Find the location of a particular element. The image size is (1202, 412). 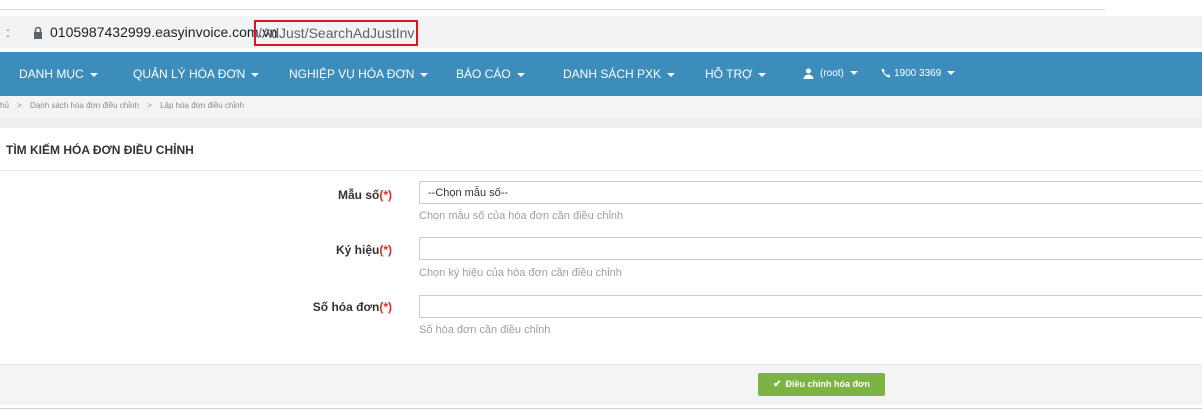

form-footer: ✔ Điều chỉnh hóa đơn is located at coordinates (601, 384).